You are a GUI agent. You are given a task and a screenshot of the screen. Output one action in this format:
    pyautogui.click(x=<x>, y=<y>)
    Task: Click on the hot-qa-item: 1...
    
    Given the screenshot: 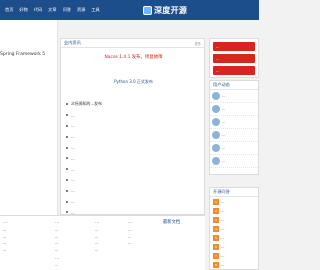 What is the action you would take?
    pyautogui.click(x=234, y=201)
    